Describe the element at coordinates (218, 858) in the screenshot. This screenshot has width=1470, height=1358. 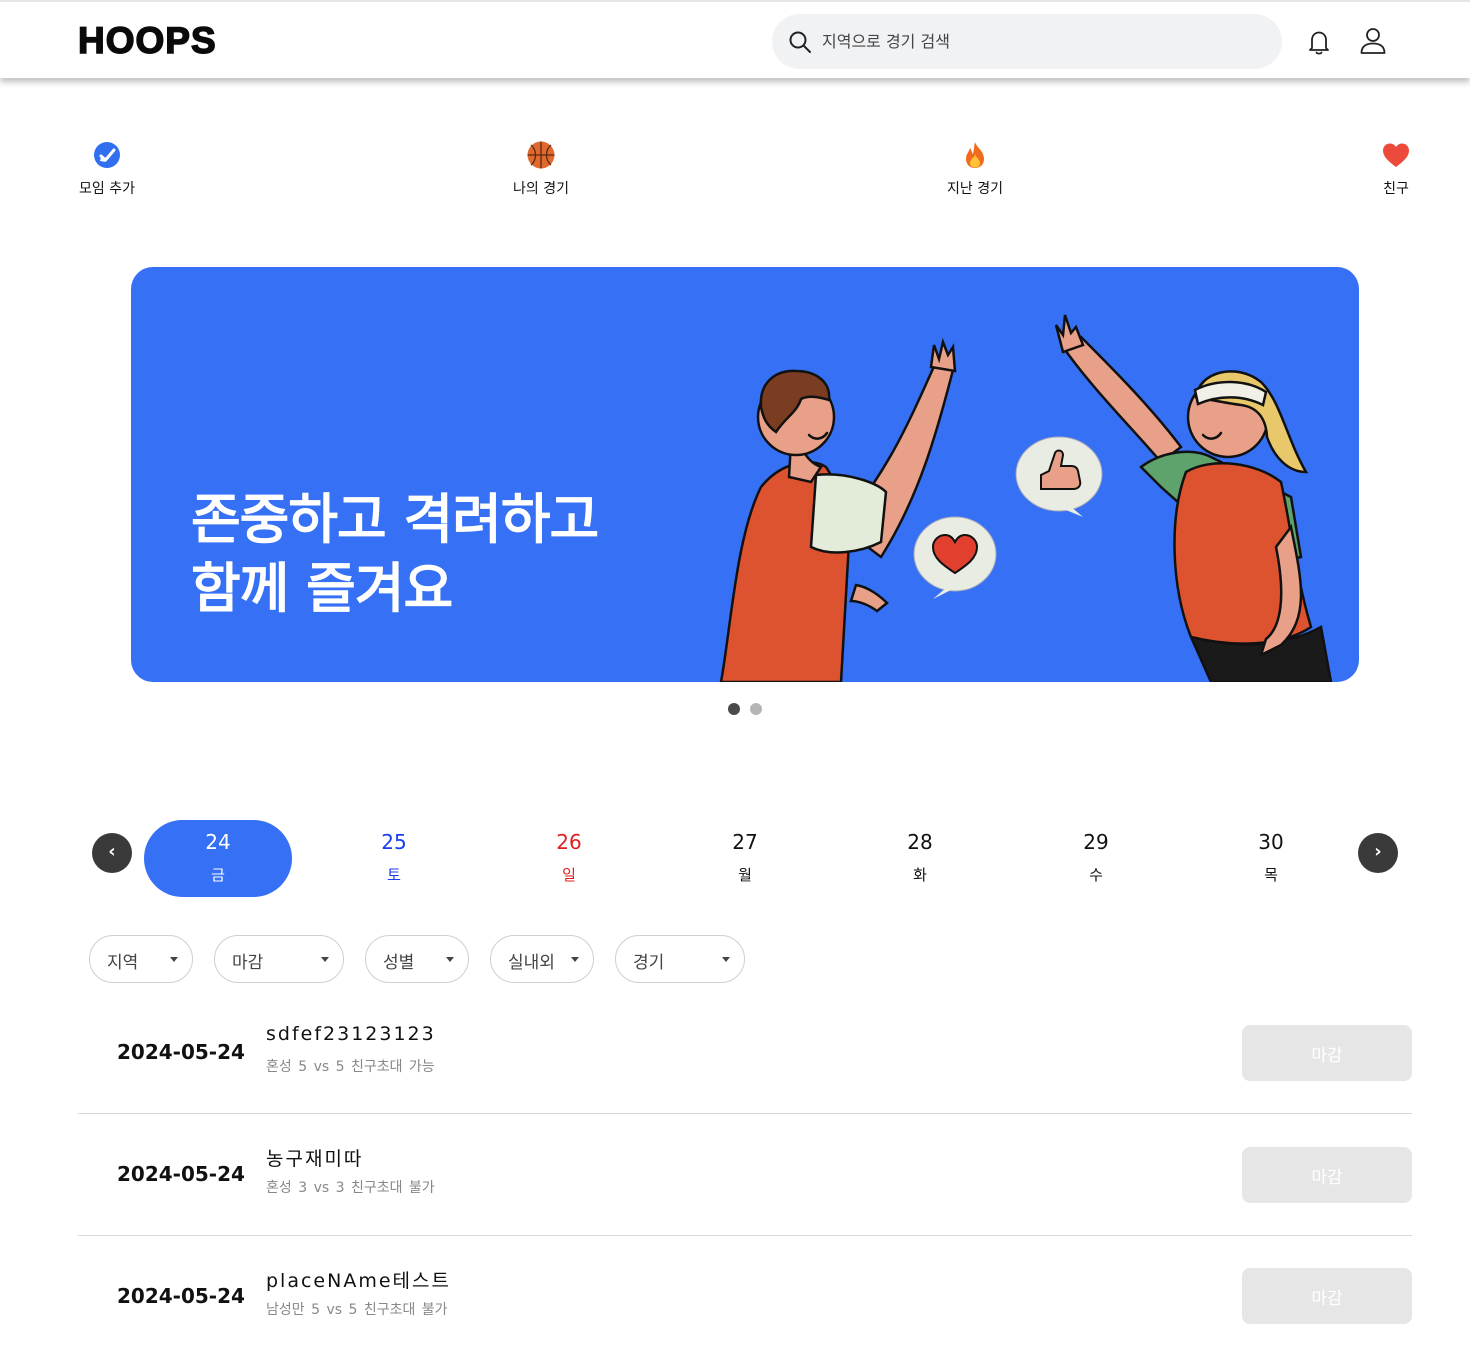
I see `date-item-24: 24 금` at that location.